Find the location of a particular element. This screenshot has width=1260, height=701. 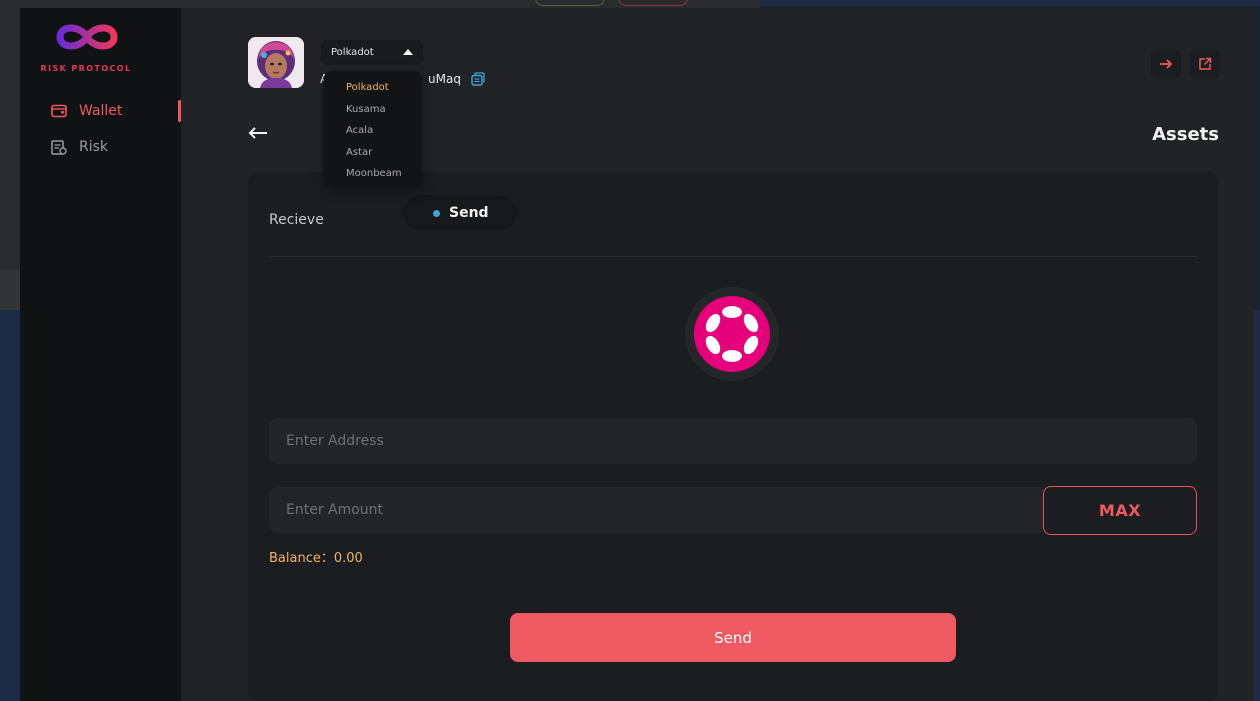

caret-up-icon is located at coordinates (408, 52).